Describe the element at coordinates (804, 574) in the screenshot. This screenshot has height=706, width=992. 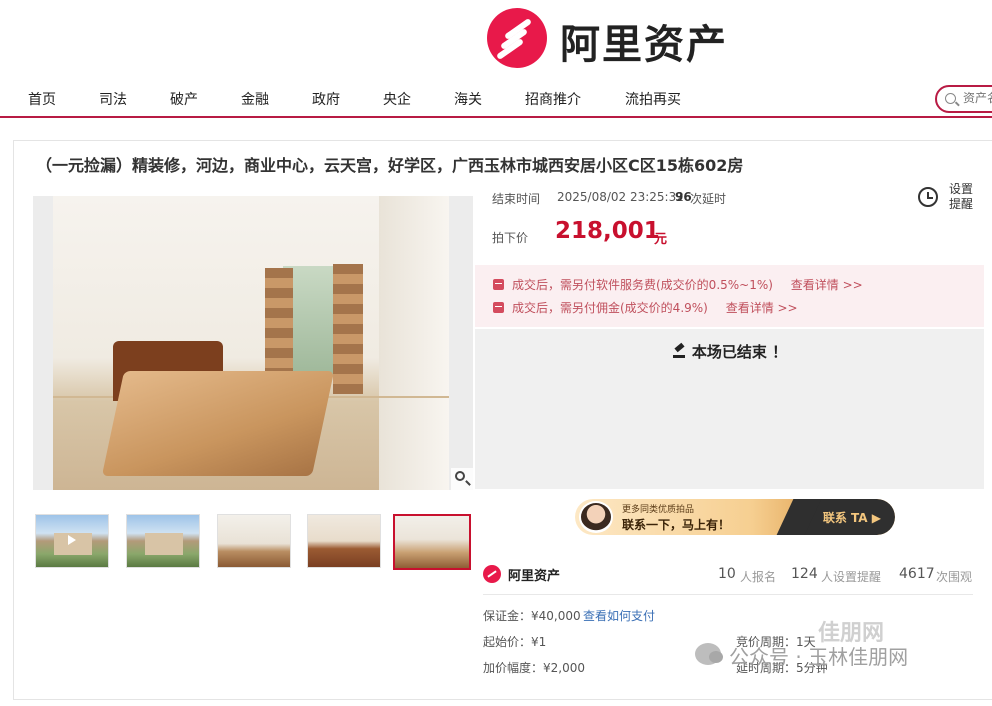
I see `reminder-count: 124` at that location.